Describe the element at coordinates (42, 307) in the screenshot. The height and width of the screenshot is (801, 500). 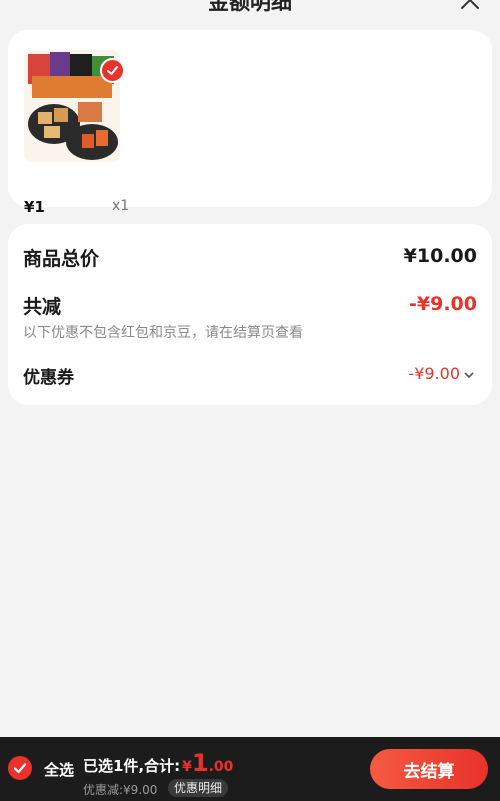
I see `reduce-label: 共减` at that location.